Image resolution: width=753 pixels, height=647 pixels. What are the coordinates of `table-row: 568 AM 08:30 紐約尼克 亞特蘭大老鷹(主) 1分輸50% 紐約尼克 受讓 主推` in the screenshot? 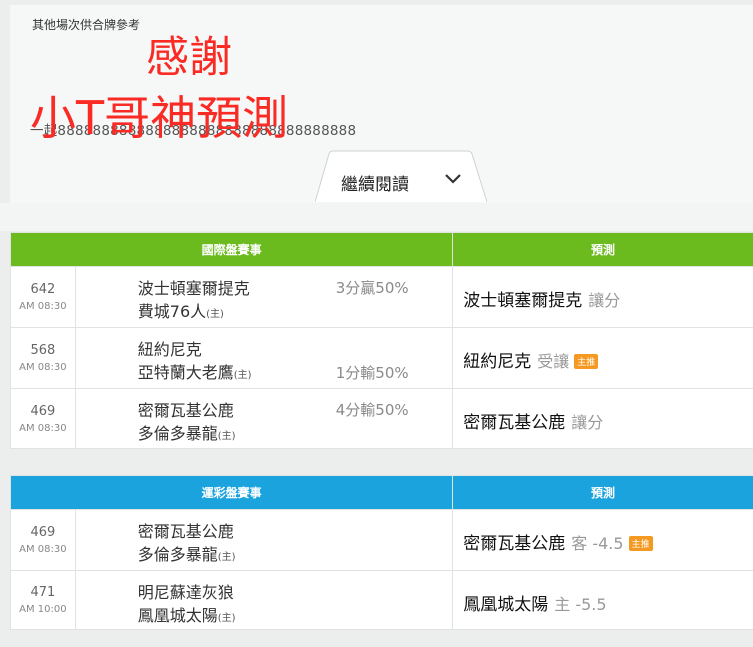 It's located at (381, 358).